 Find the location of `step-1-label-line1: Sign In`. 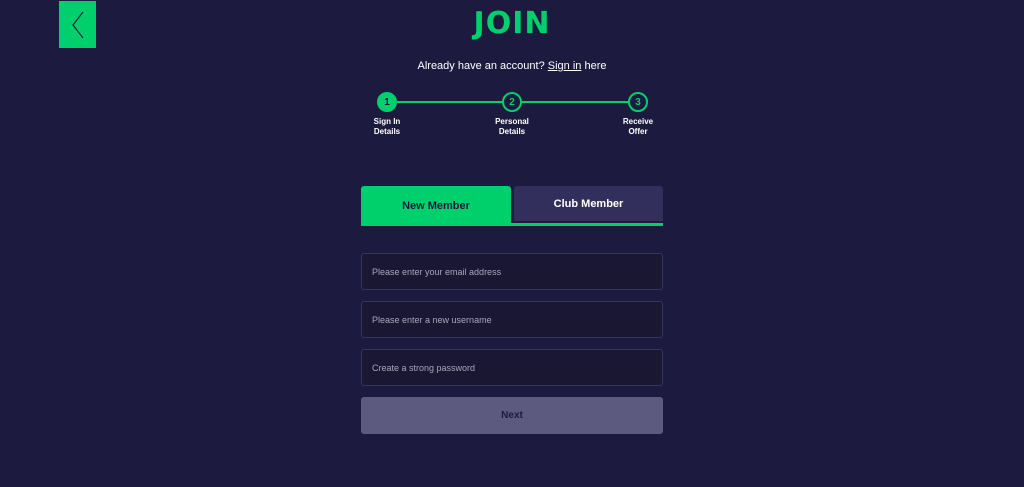

step-1-label-line1: Sign In is located at coordinates (387, 121).